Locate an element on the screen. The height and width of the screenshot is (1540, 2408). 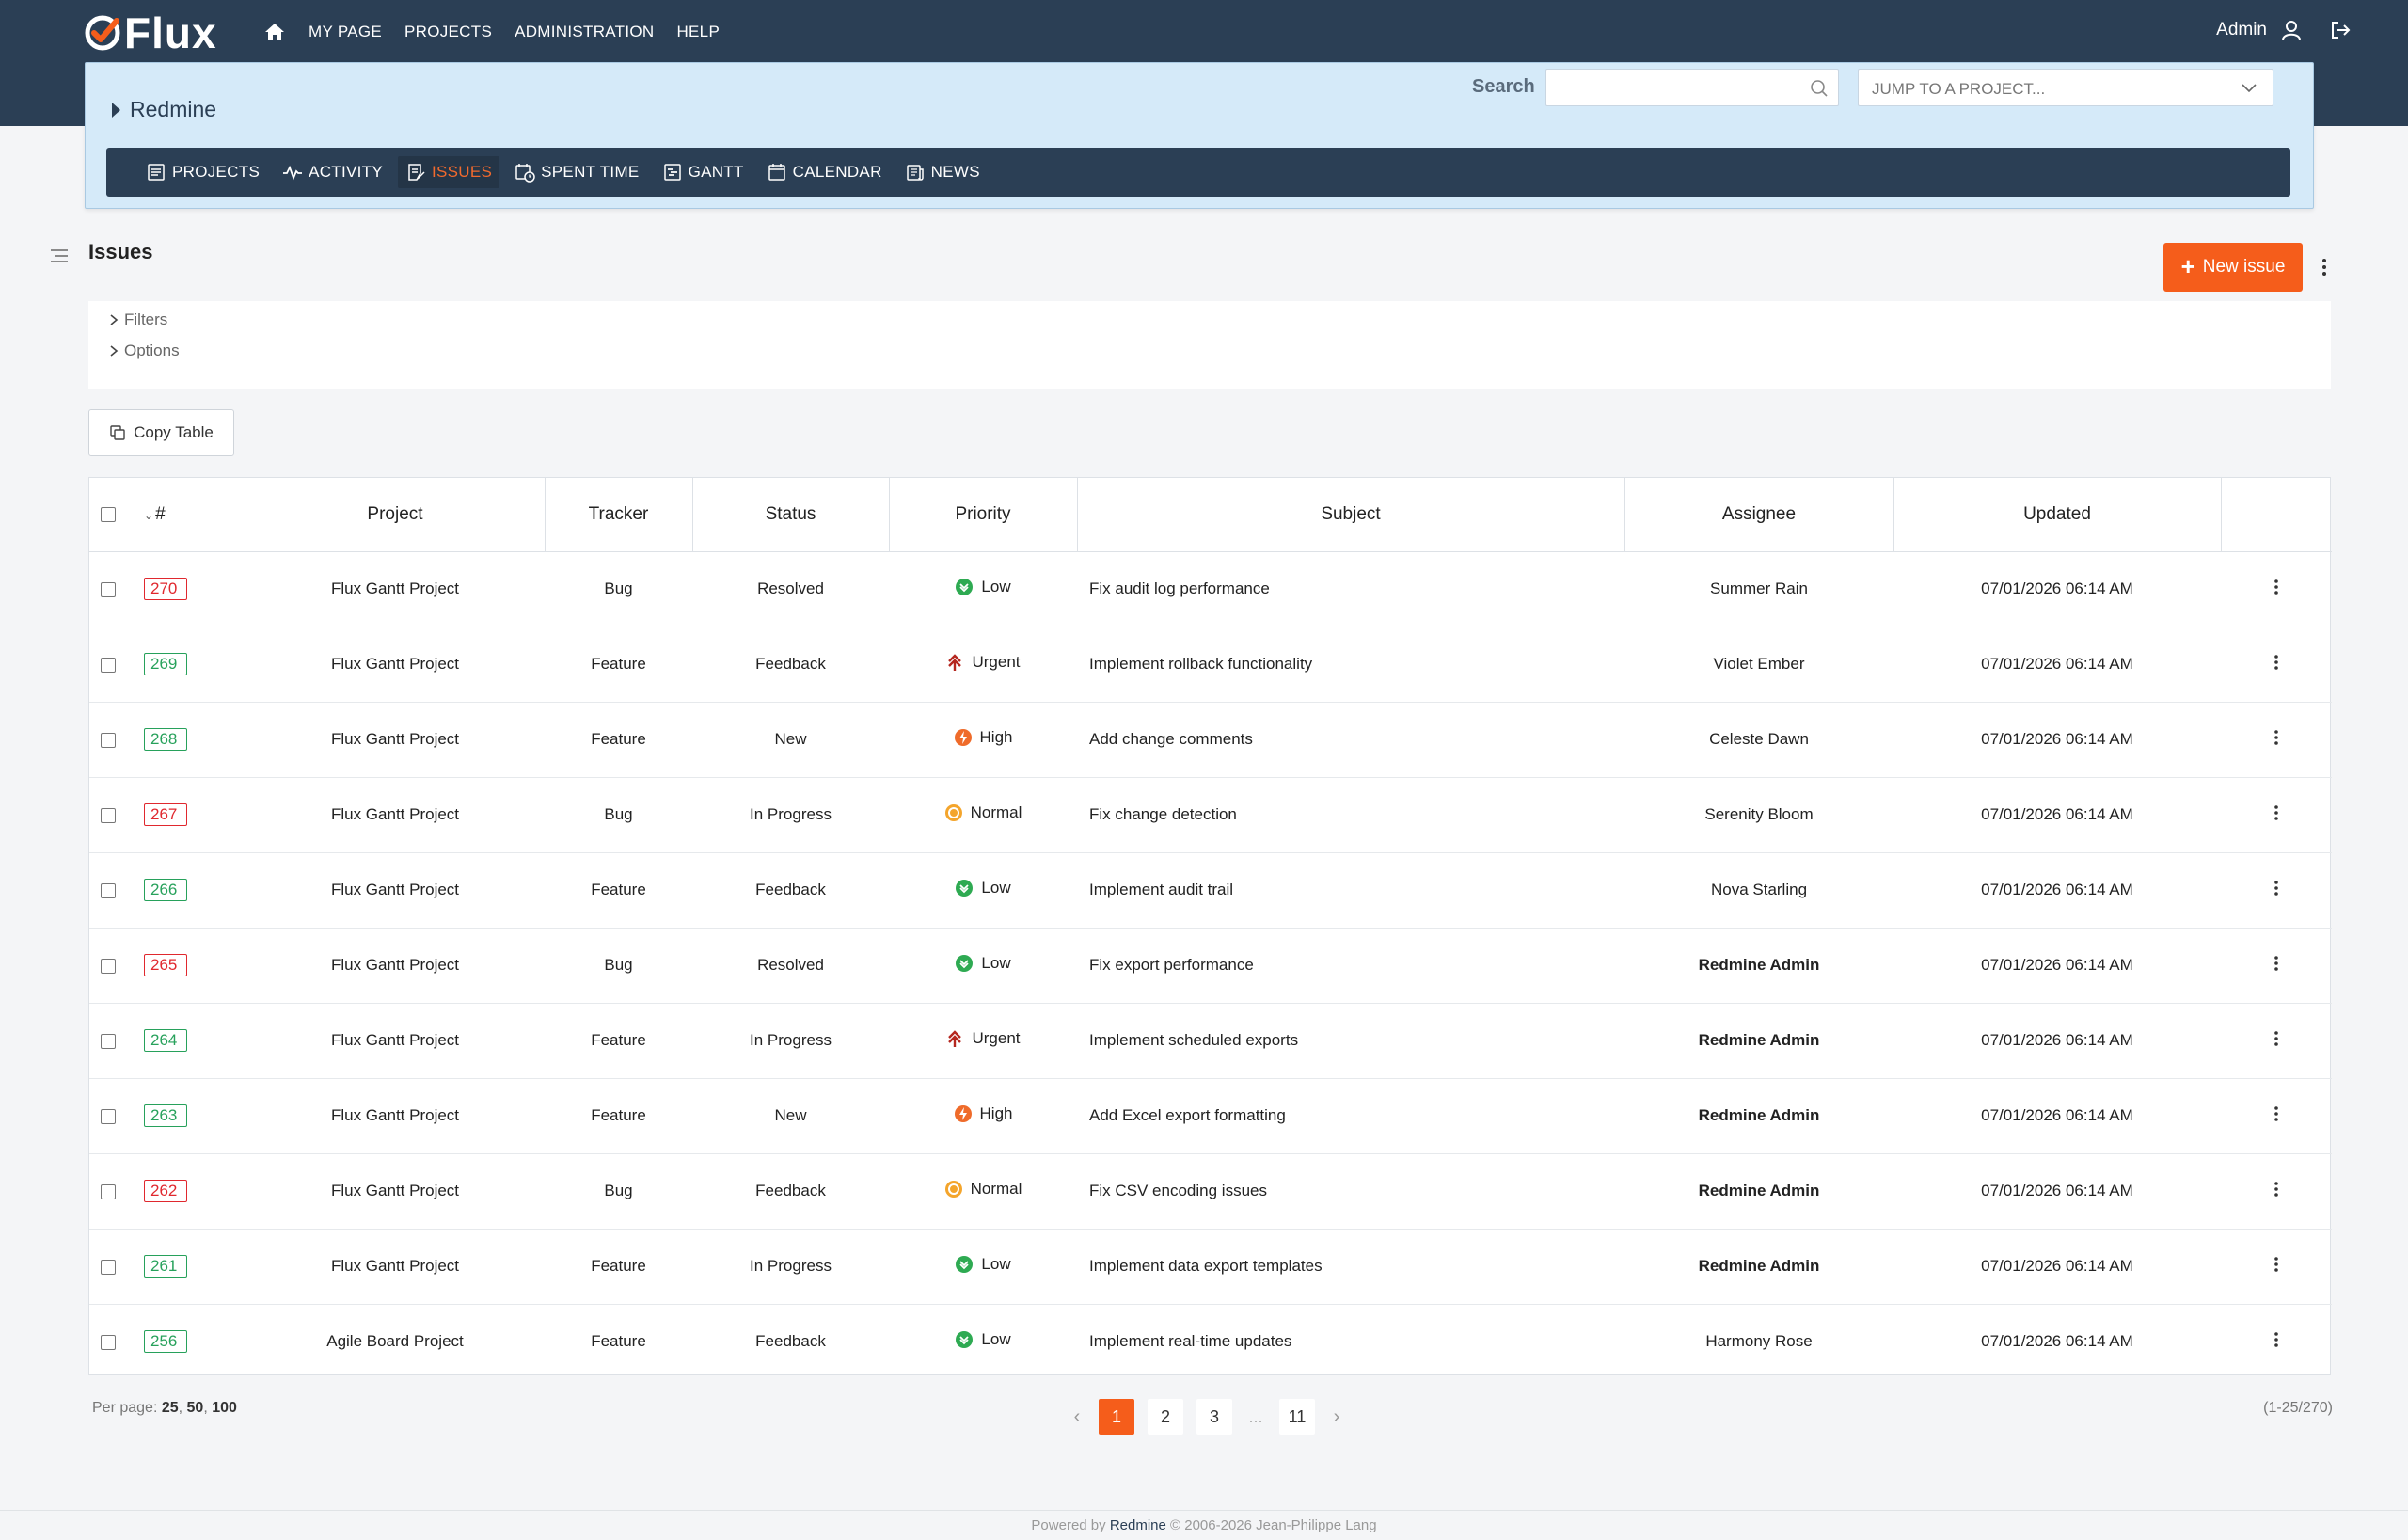
copy-table-button: Copy Table is located at coordinates (161, 432).